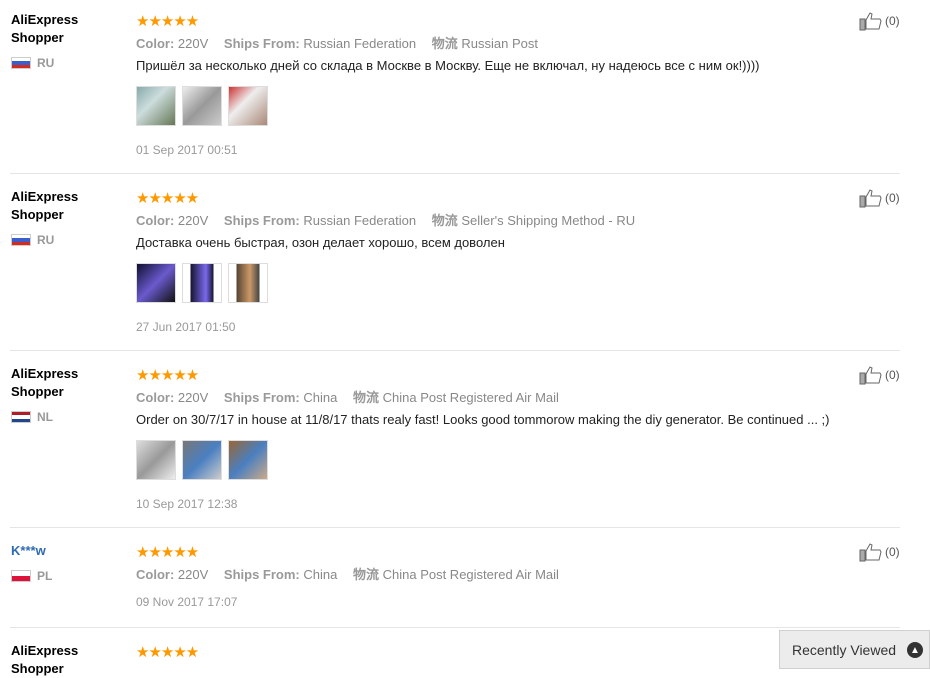  I want to click on reviewer-country: NL, so click(32, 417).